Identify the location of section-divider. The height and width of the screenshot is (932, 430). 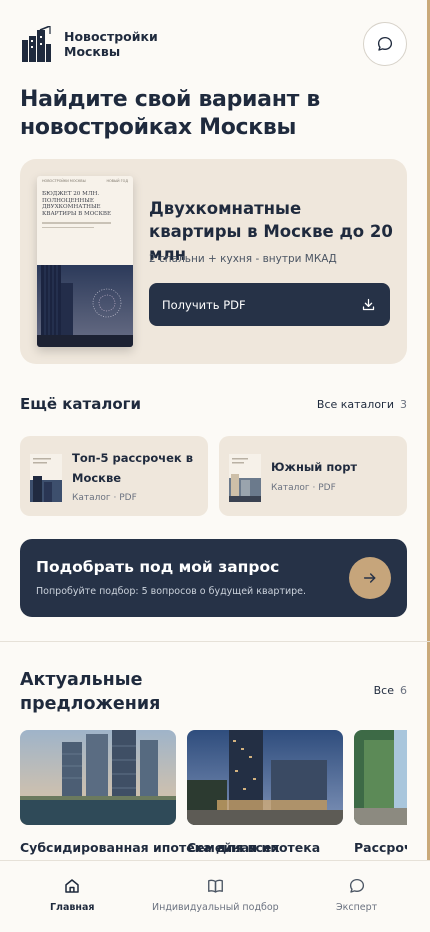
(215, 641).